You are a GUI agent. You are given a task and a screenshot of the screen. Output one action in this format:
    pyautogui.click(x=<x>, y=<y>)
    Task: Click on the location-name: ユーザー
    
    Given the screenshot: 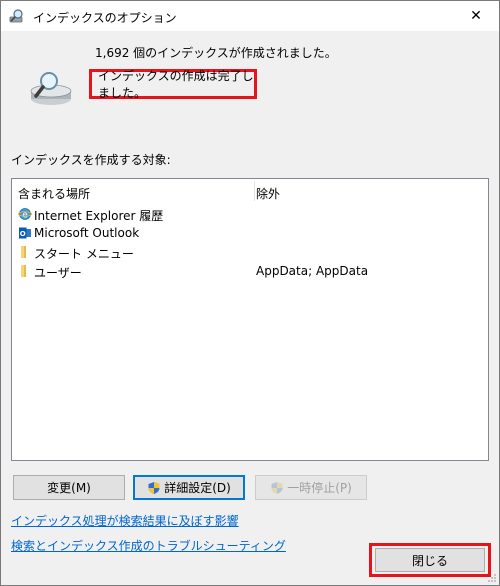 What is the action you would take?
    pyautogui.click(x=58, y=273)
    